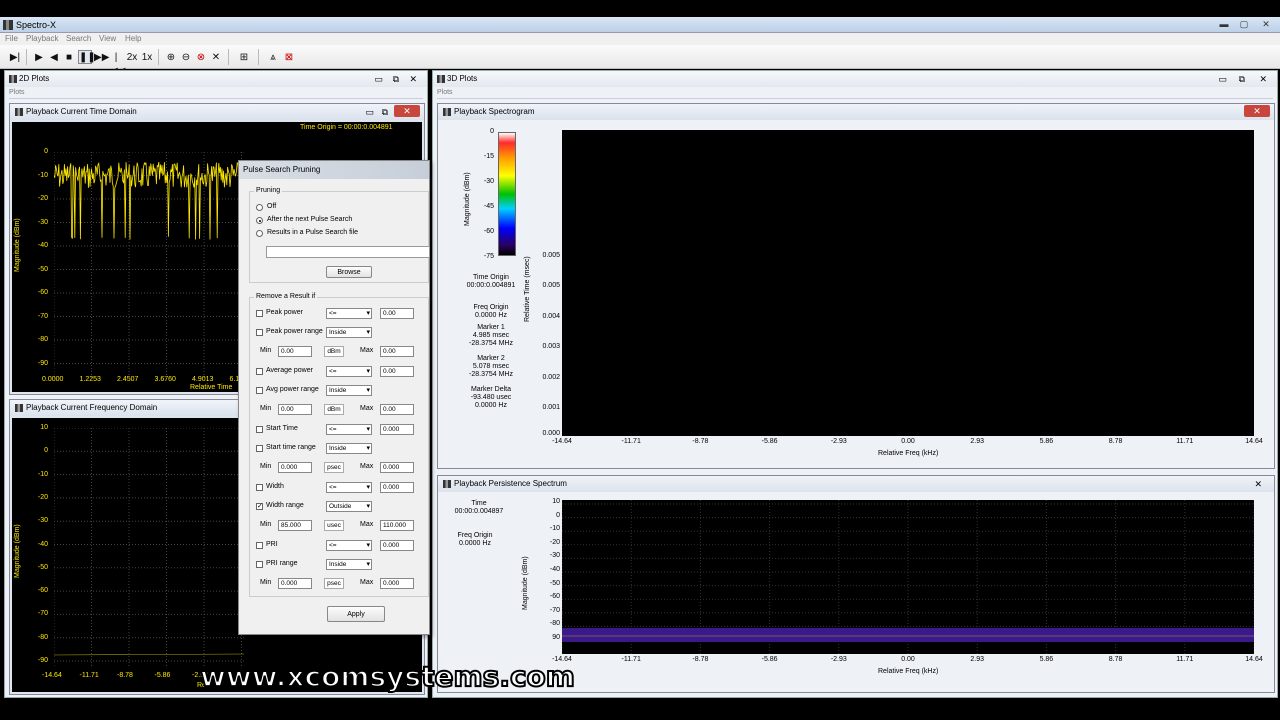 The width and height of the screenshot is (1280, 720). Describe the element at coordinates (356, 614) in the screenshot. I see `apply-button: Apply` at that location.